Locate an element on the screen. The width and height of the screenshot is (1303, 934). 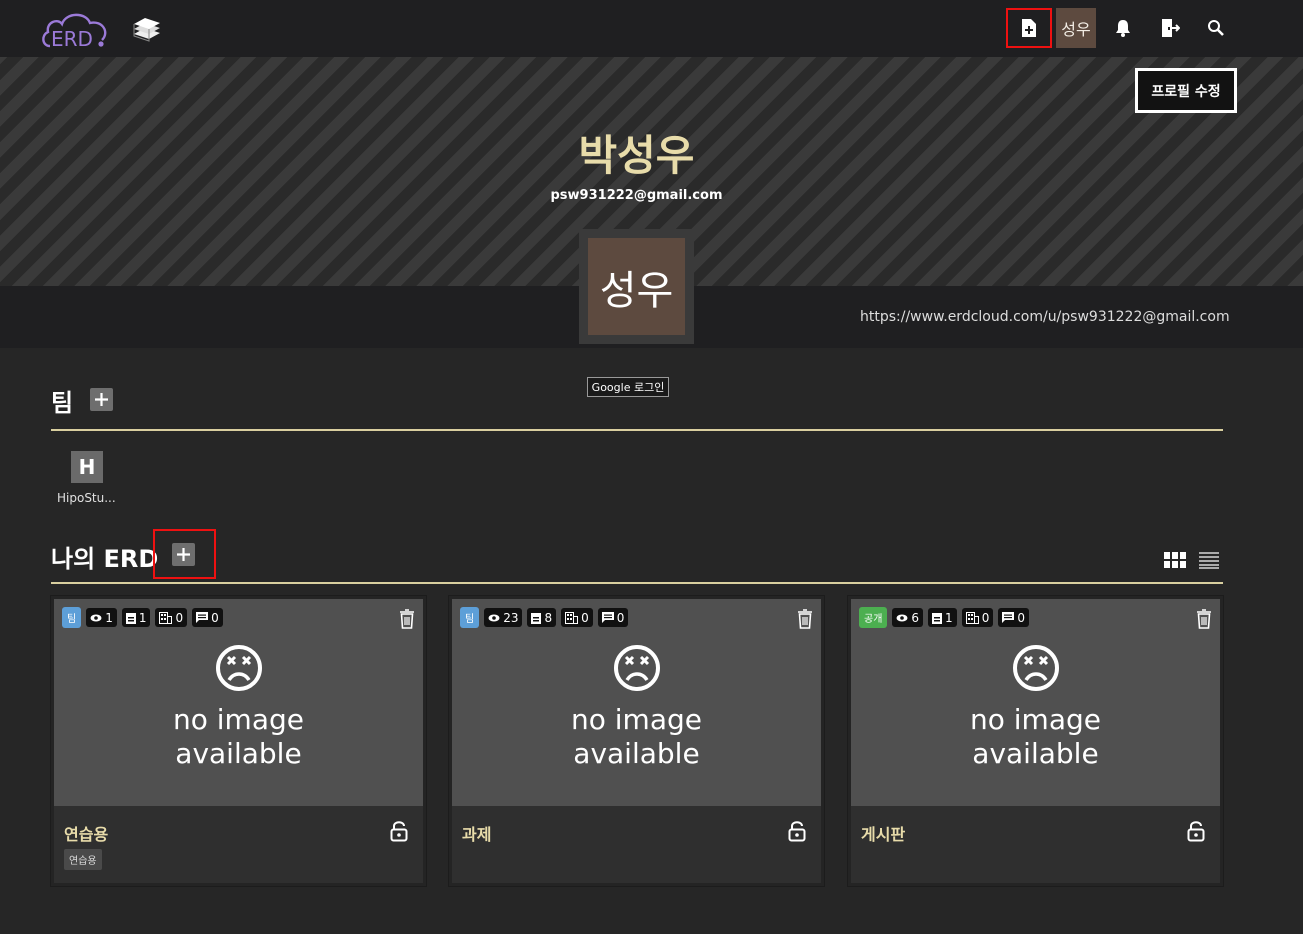
views-stat: 6 is located at coordinates (908, 617).